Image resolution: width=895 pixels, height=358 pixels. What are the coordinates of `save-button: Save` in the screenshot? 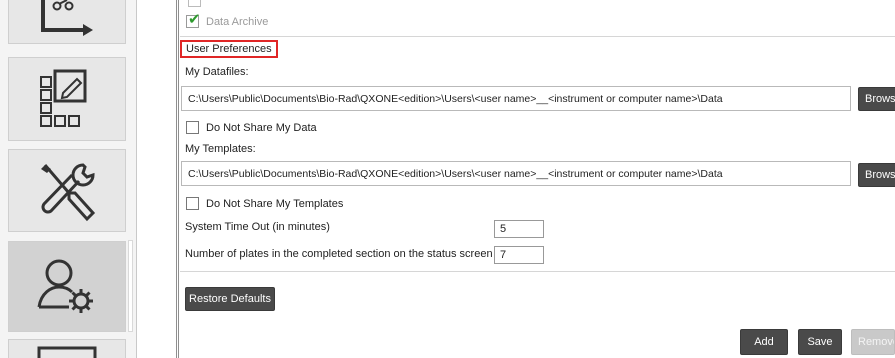 It's located at (820, 342).